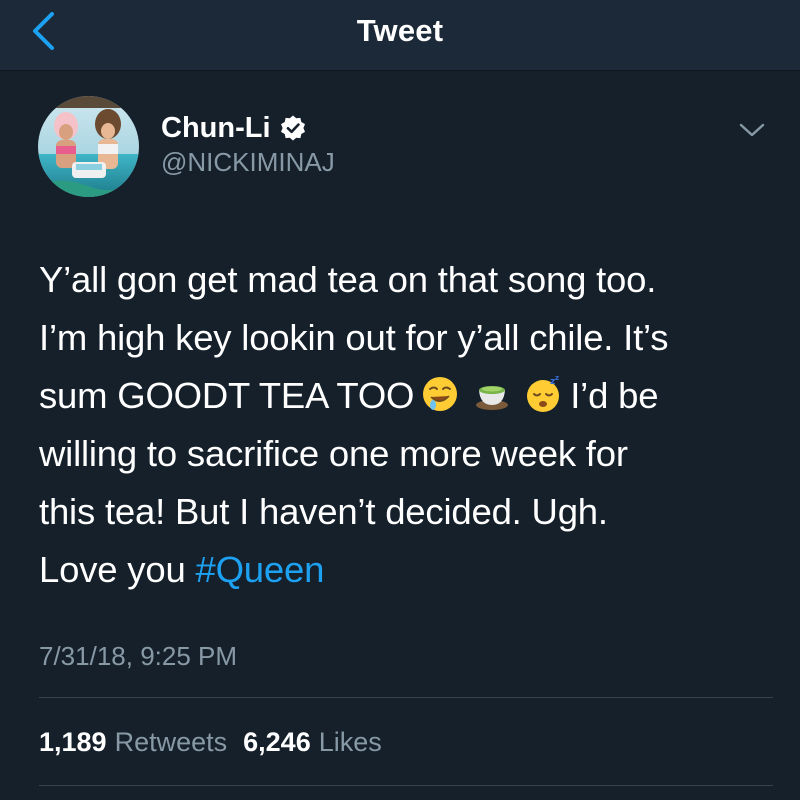 The image size is (800, 800). What do you see at coordinates (400, 30) in the screenshot?
I see `page-title: Tweet` at bounding box center [400, 30].